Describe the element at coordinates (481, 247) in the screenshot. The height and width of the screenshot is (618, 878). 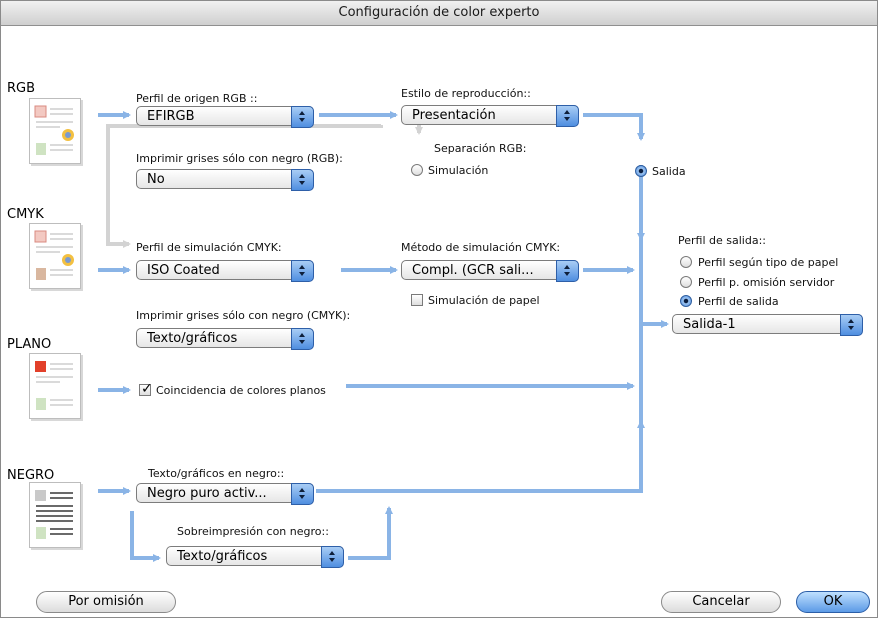
I see `cmyk-sim-method-label: Método de simulación CMYK:` at that location.